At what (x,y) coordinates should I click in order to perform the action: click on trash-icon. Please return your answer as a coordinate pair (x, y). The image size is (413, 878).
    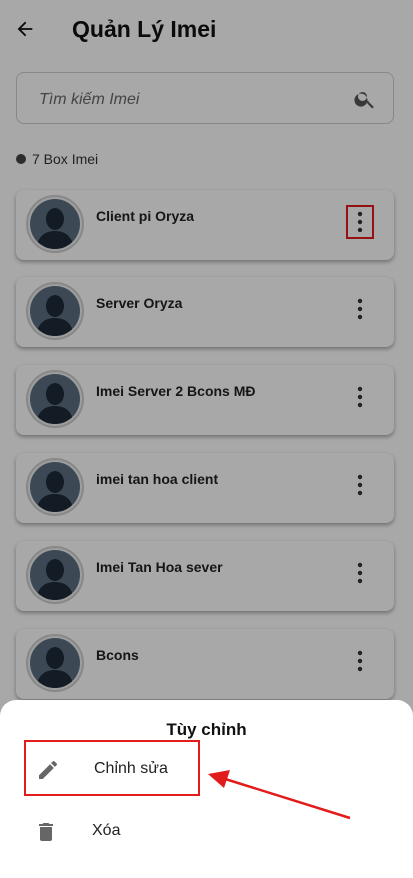
    Looking at the image, I should click on (46, 832).